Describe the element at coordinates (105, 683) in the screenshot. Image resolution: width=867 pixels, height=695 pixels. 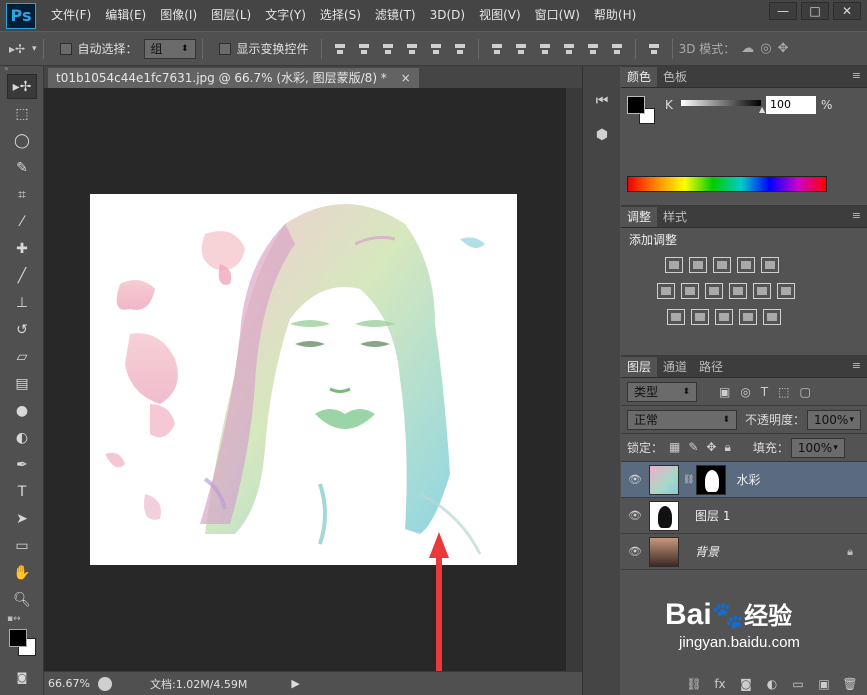
I see `status-info-icon` at that location.